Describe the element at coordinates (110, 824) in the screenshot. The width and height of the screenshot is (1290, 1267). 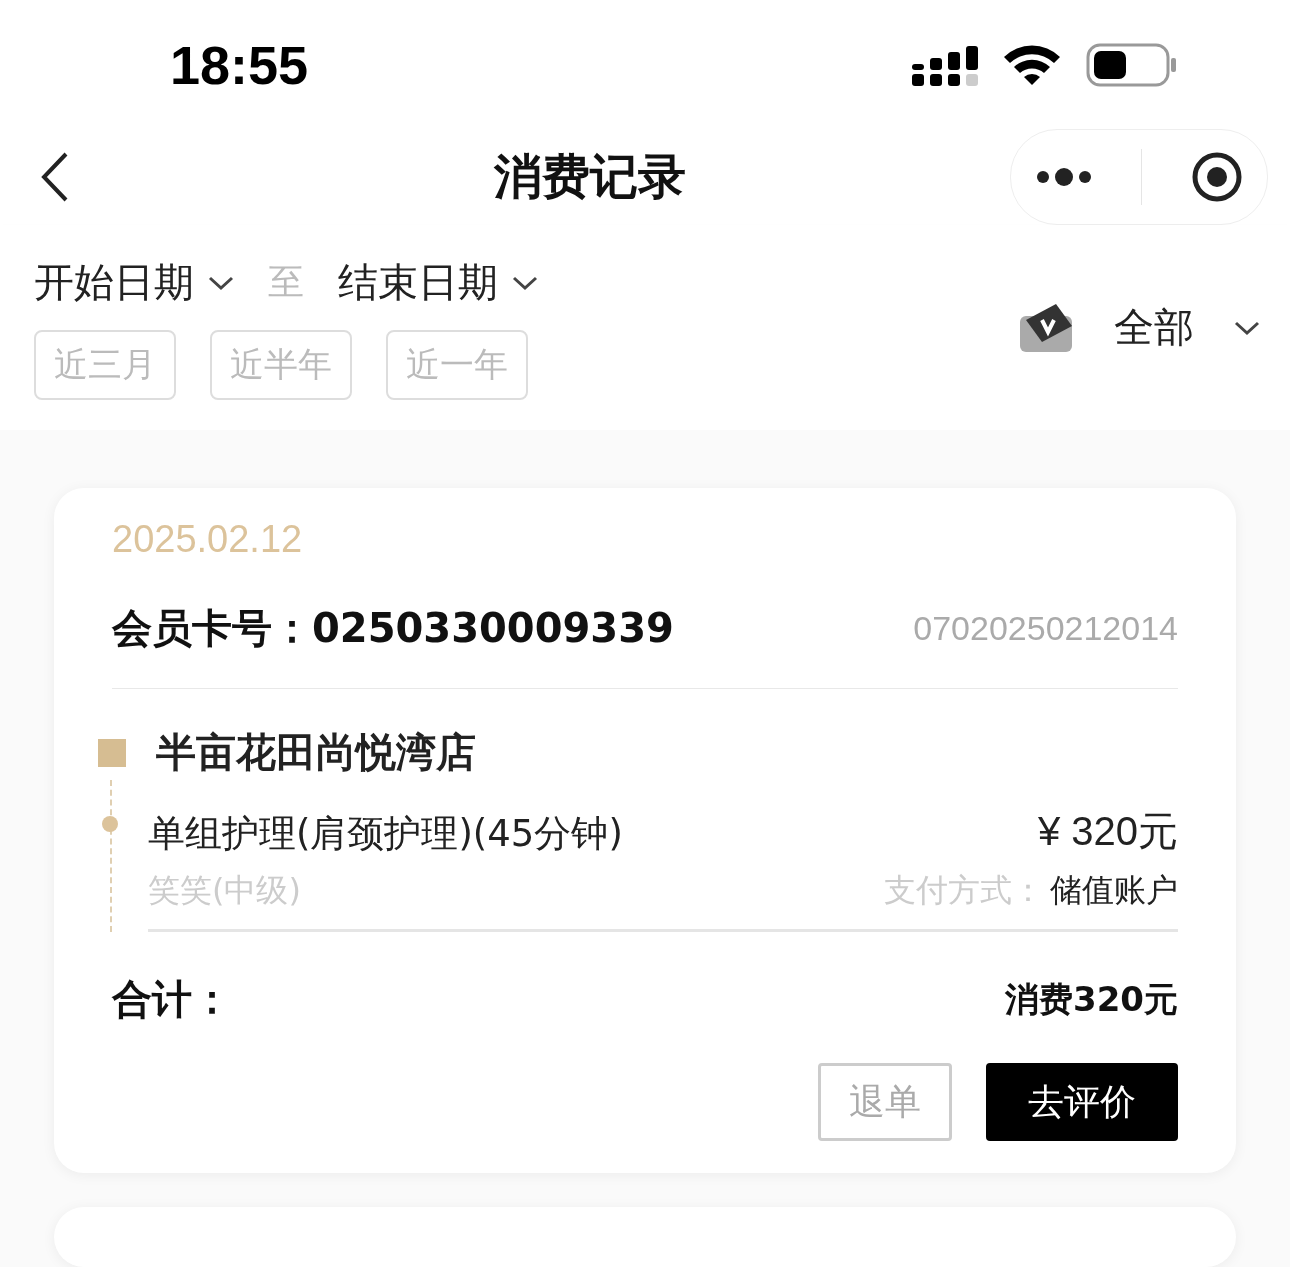
I see `item-dot-icon` at that location.